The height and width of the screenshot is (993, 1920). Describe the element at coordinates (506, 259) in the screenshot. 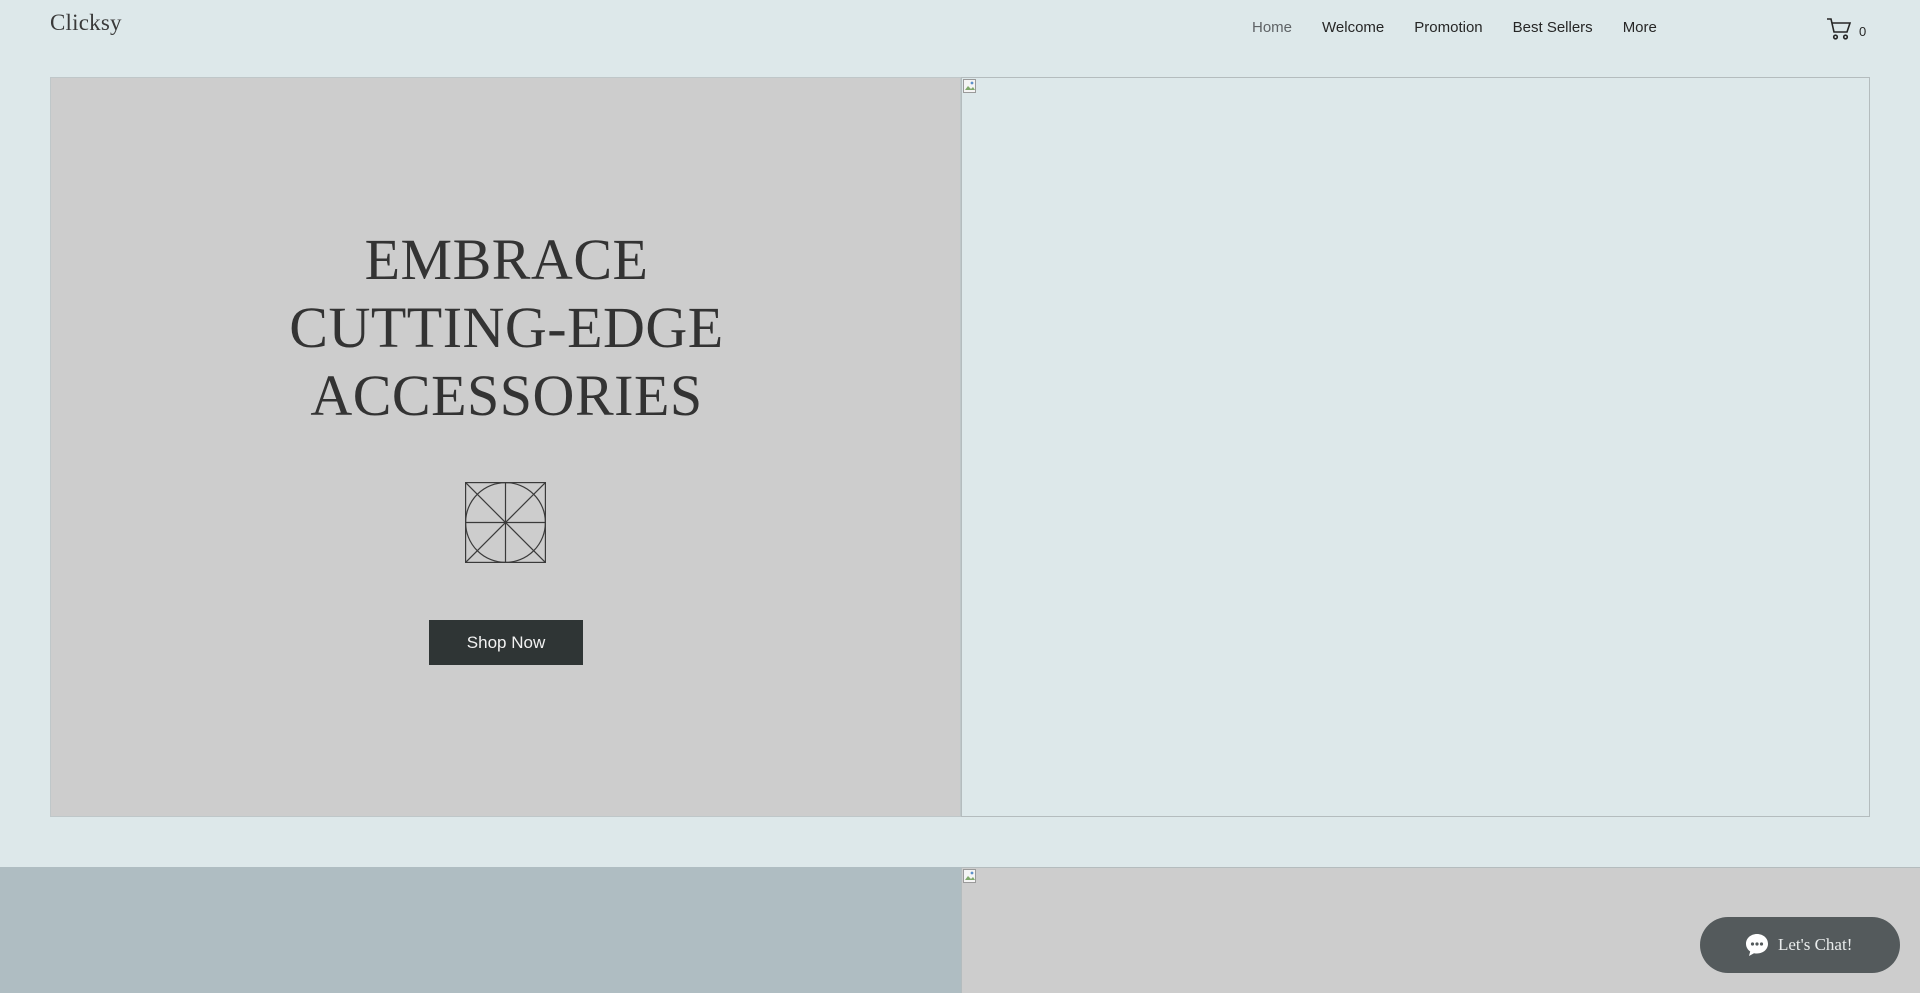

I see `headline-line: EMBRACE` at that location.